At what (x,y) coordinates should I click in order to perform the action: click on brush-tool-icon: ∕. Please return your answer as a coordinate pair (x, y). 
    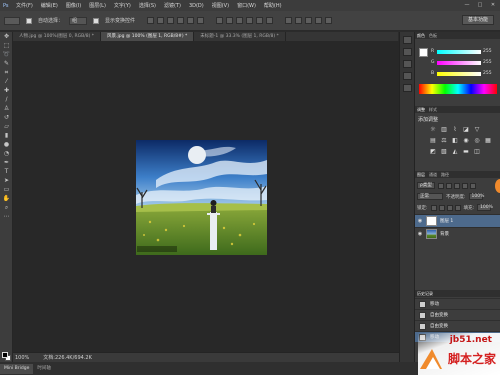
    Looking at the image, I should click on (6, 100).